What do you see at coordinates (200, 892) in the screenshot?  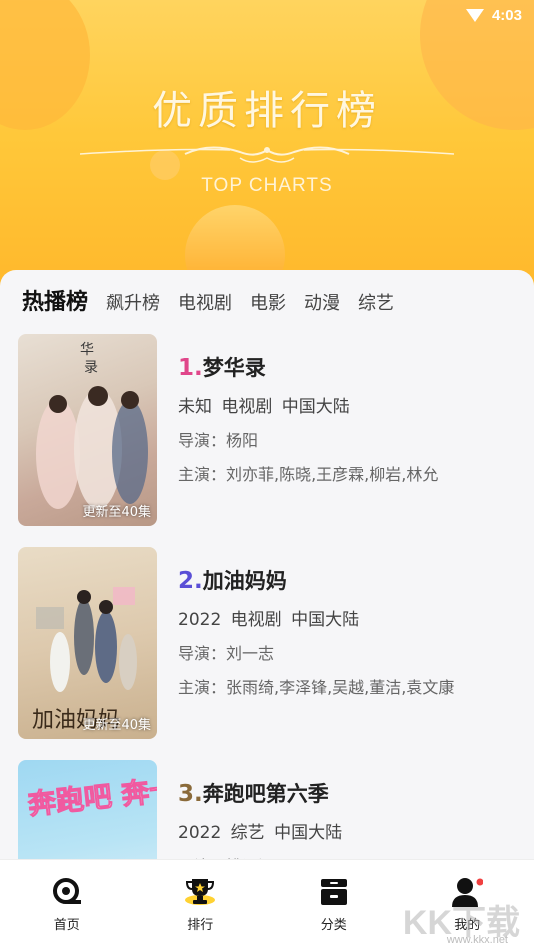 I see `trophy-icon` at bounding box center [200, 892].